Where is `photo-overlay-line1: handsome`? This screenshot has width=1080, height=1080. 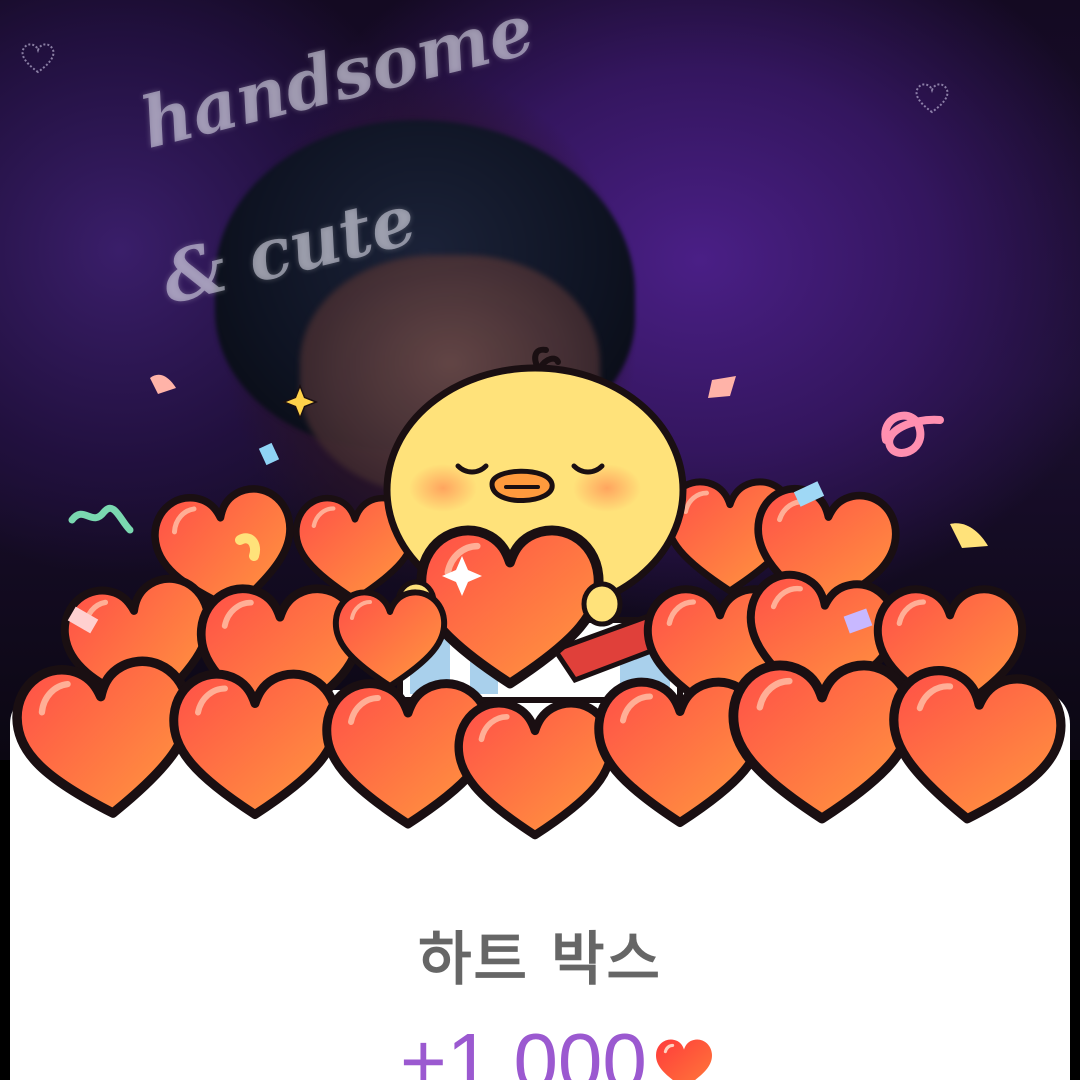 photo-overlay-line1: handsome is located at coordinates (337, 82).